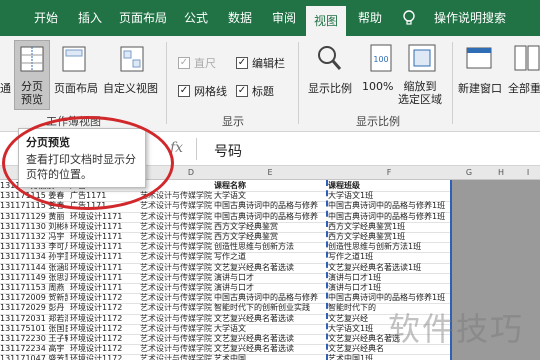 The height and width of the screenshot is (360, 540). What do you see at coordinates (34, 247) in the screenshot?
I see `table-cell: 131171133 李可凡` at bounding box center [34, 247].